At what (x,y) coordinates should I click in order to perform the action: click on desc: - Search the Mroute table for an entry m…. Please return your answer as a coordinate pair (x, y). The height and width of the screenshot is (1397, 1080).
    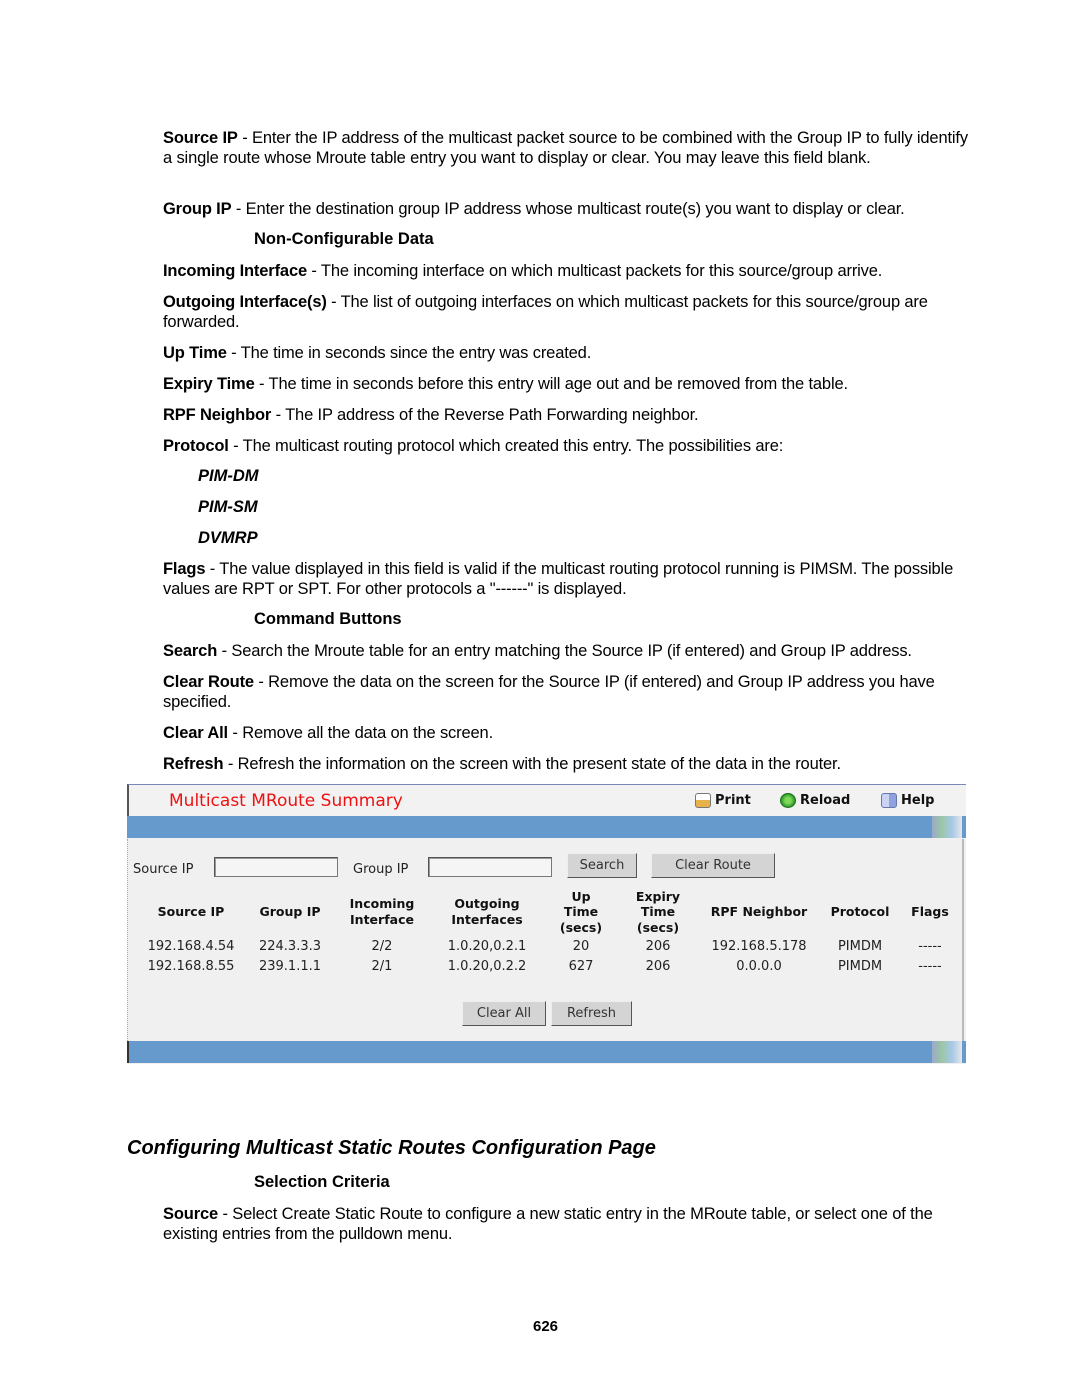
    Looking at the image, I should click on (564, 651).